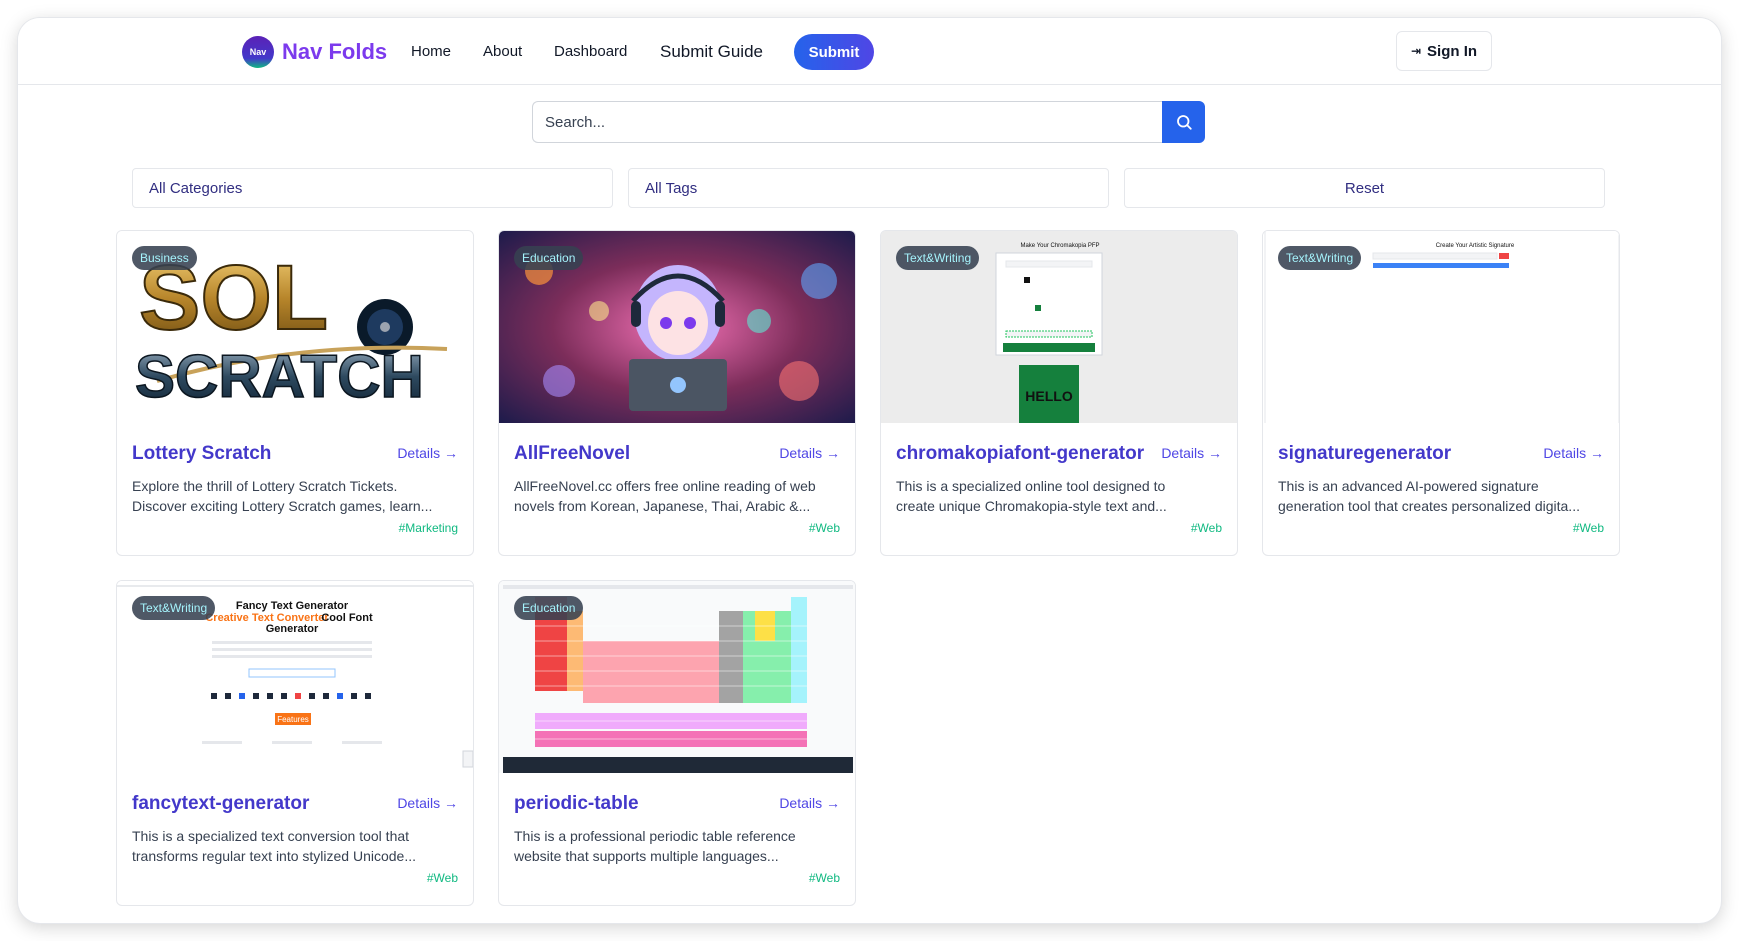 Image resolution: width=1739 pixels, height=941 pixels. I want to click on category-filter-select: All Categories, so click(372, 188).